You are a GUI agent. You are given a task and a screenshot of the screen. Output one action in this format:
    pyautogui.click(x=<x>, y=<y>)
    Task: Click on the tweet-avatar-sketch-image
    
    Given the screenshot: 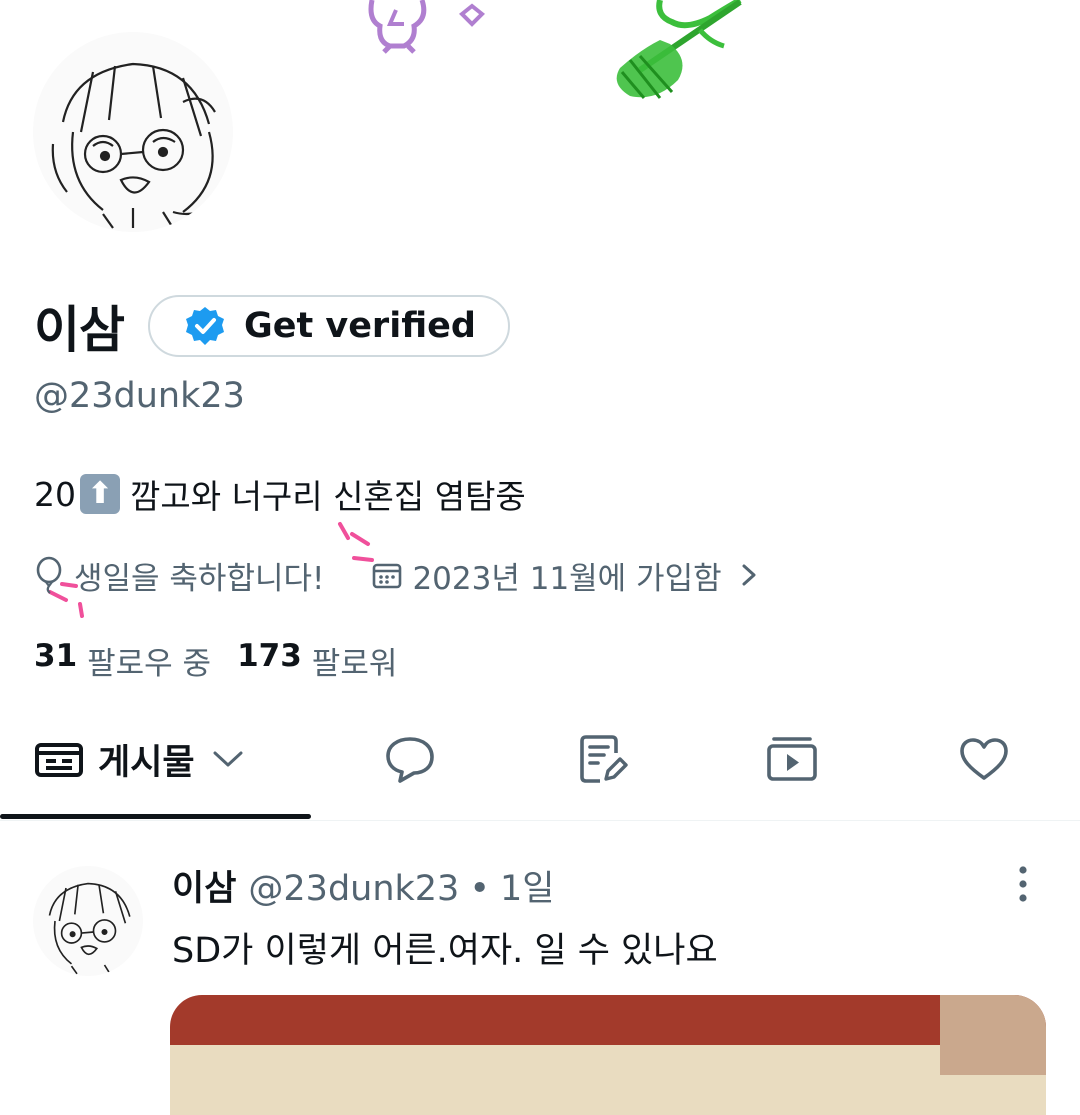 What is the action you would take?
    pyautogui.click(x=89, y=928)
    